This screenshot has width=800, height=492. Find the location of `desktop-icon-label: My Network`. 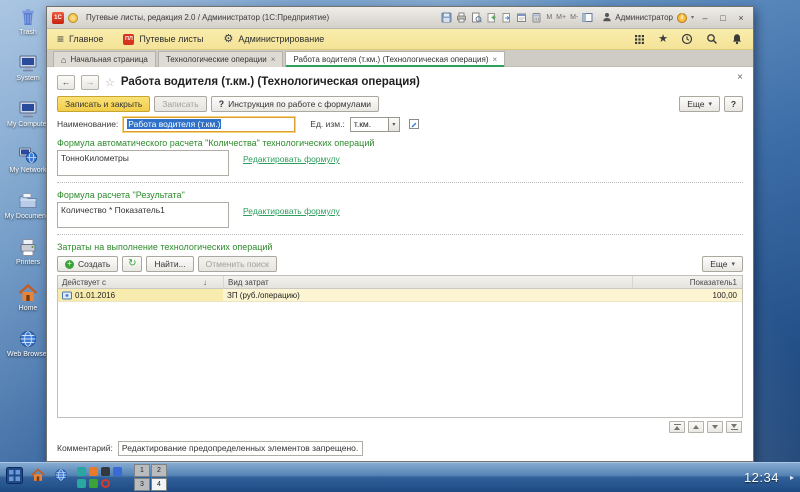

desktop-icon-label: My Network is located at coordinates (28, 170).